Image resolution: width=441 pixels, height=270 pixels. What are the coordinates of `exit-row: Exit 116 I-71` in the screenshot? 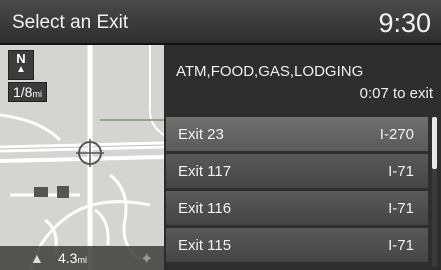 It's located at (297, 208).